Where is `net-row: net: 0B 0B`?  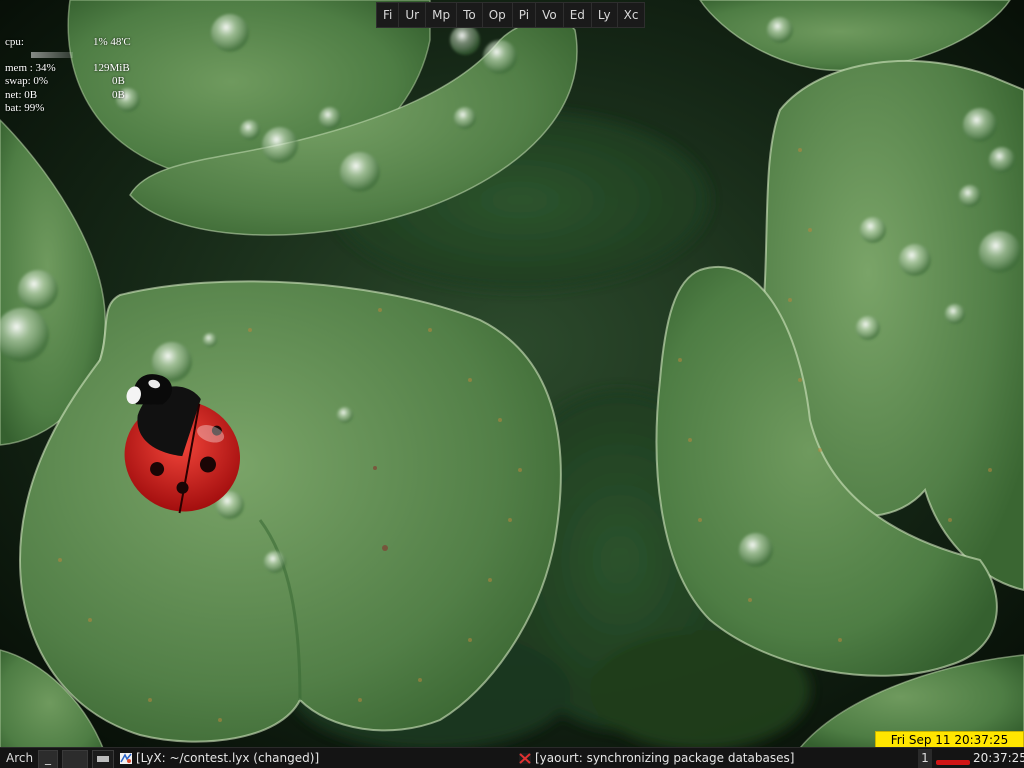 net-row: net: 0B 0B is located at coordinates (80, 96).